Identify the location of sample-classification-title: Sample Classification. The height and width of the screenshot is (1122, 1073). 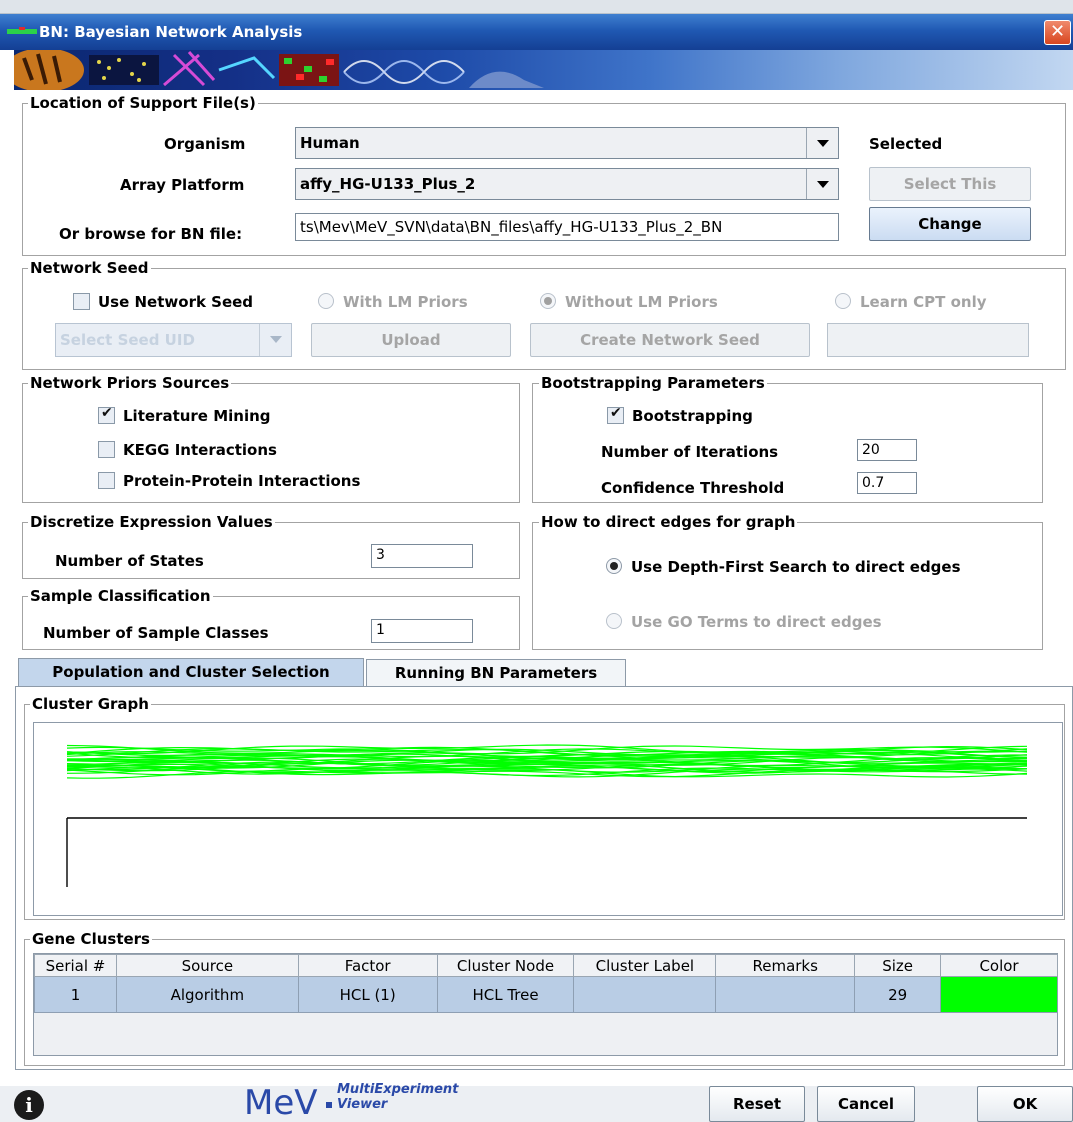
(120, 596).